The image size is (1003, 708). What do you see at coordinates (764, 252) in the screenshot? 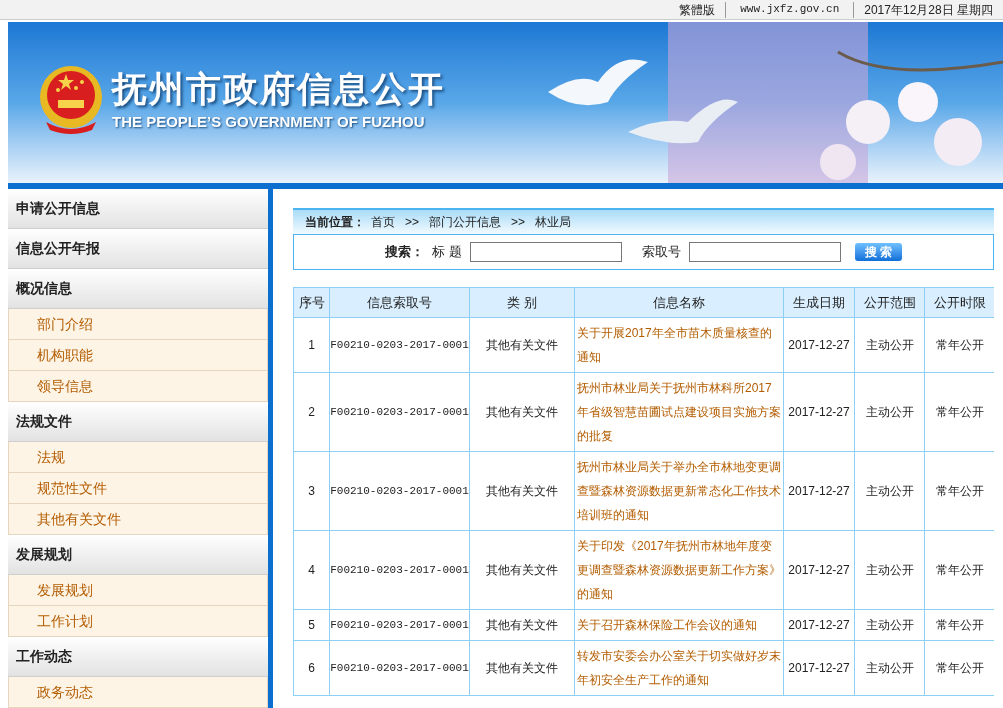
I see `index-input-field` at bounding box center [764, 252].